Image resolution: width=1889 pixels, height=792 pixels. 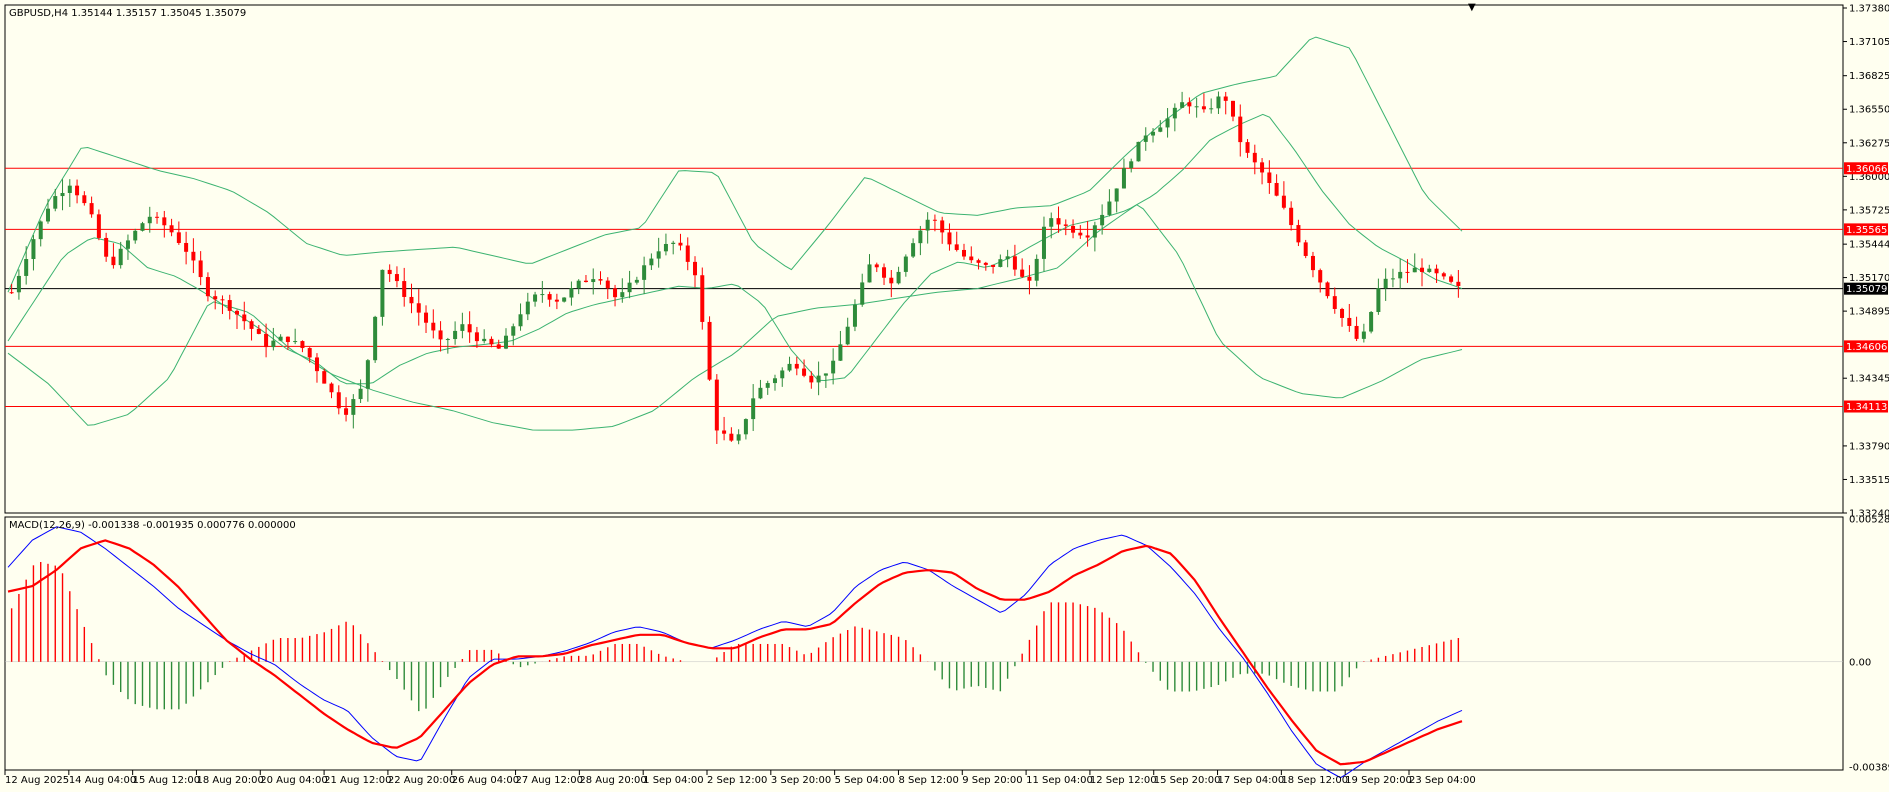 What do you see at coordinates (1869, 76) in the screenshot?
I see `y-tick-label: 1.36825` at bounding box center [1869, 76].